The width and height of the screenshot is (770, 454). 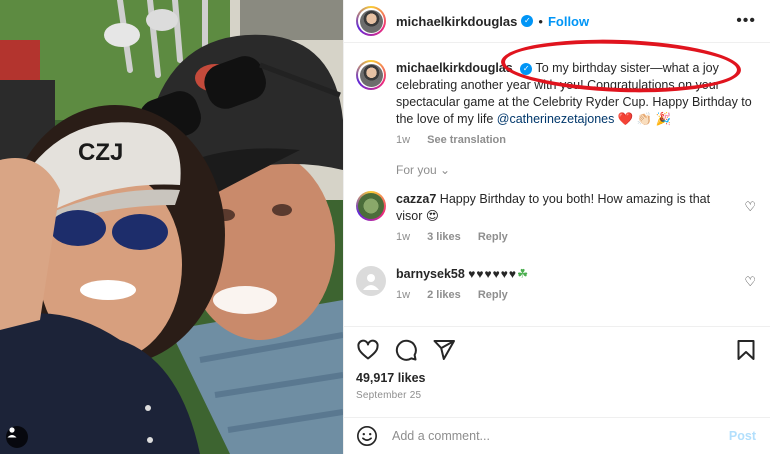 I want to click on follow-button: Follow, so click(x=568, y=21).